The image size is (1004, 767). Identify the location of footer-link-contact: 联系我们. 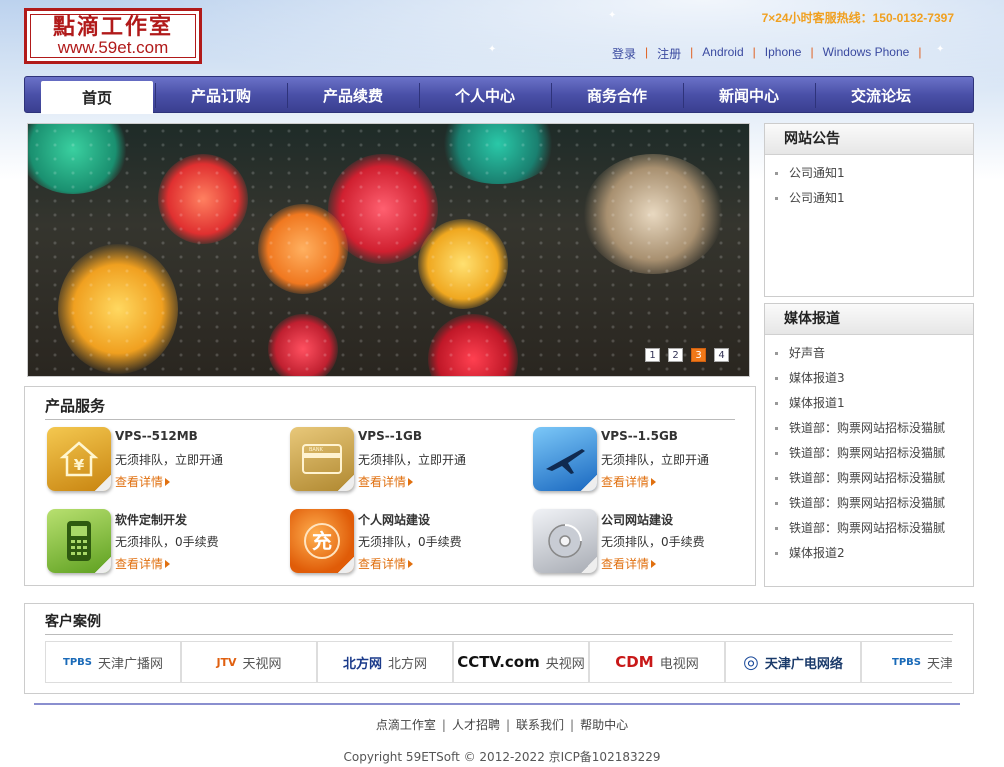
(540, 725).